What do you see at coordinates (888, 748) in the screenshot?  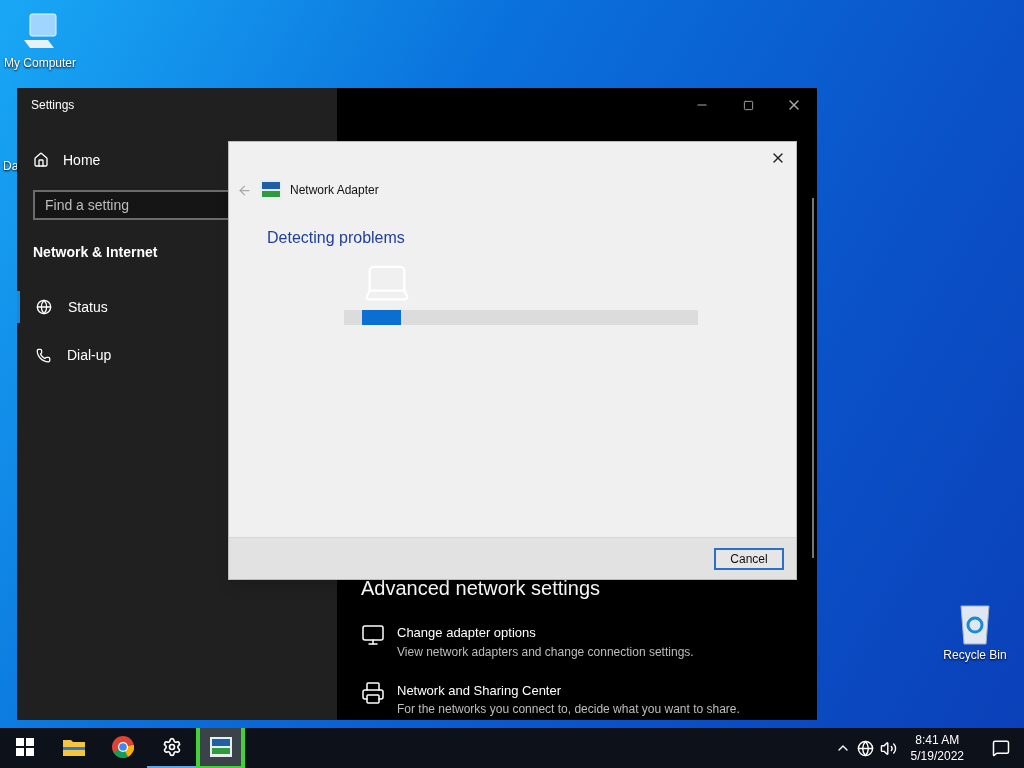 I see `volume-icon` at bounding box center [888, 748].